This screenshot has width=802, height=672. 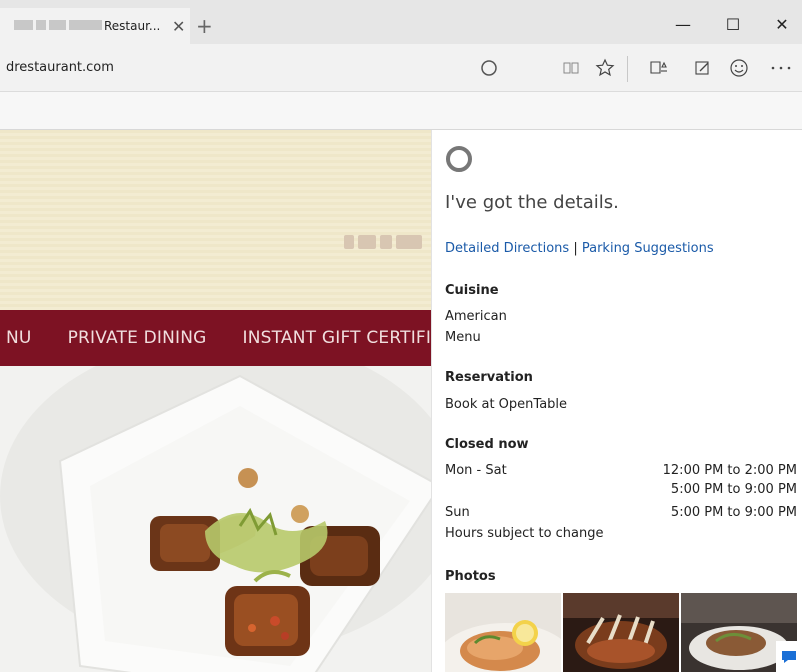 I want to click on feedback-smiley-icon, so click(x=739, y=68).